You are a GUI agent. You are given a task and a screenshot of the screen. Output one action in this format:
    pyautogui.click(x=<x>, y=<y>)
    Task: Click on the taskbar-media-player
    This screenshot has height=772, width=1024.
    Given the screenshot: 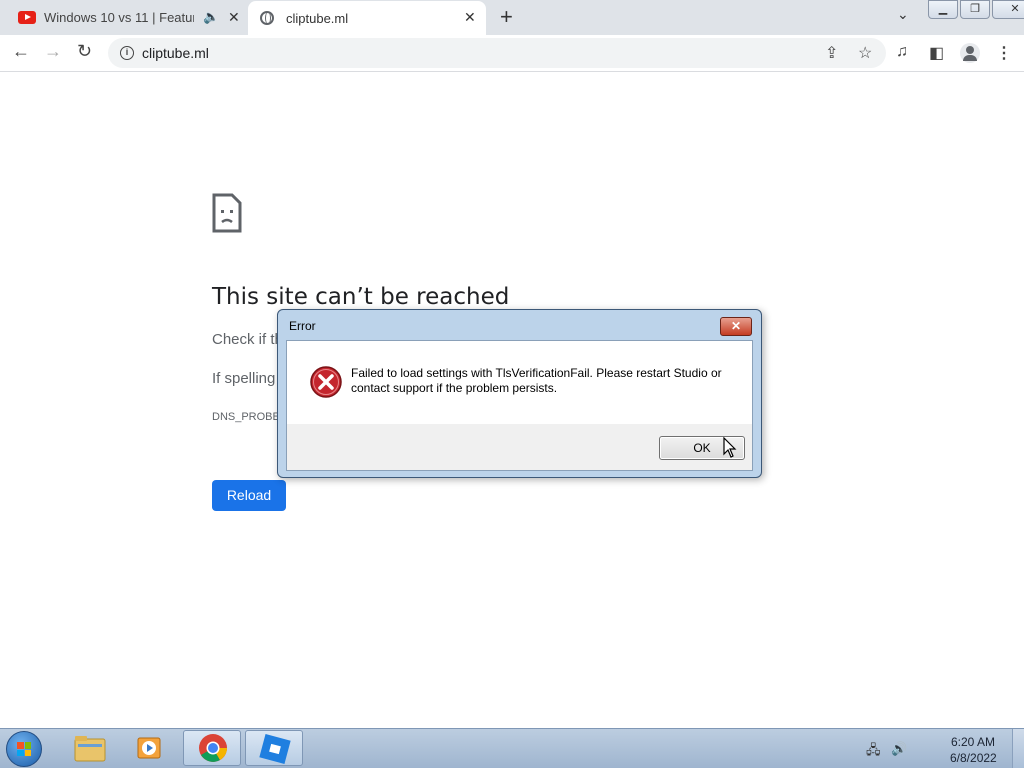 What is the action you would take?
    pyautogui.click(x=151, y=748)
    